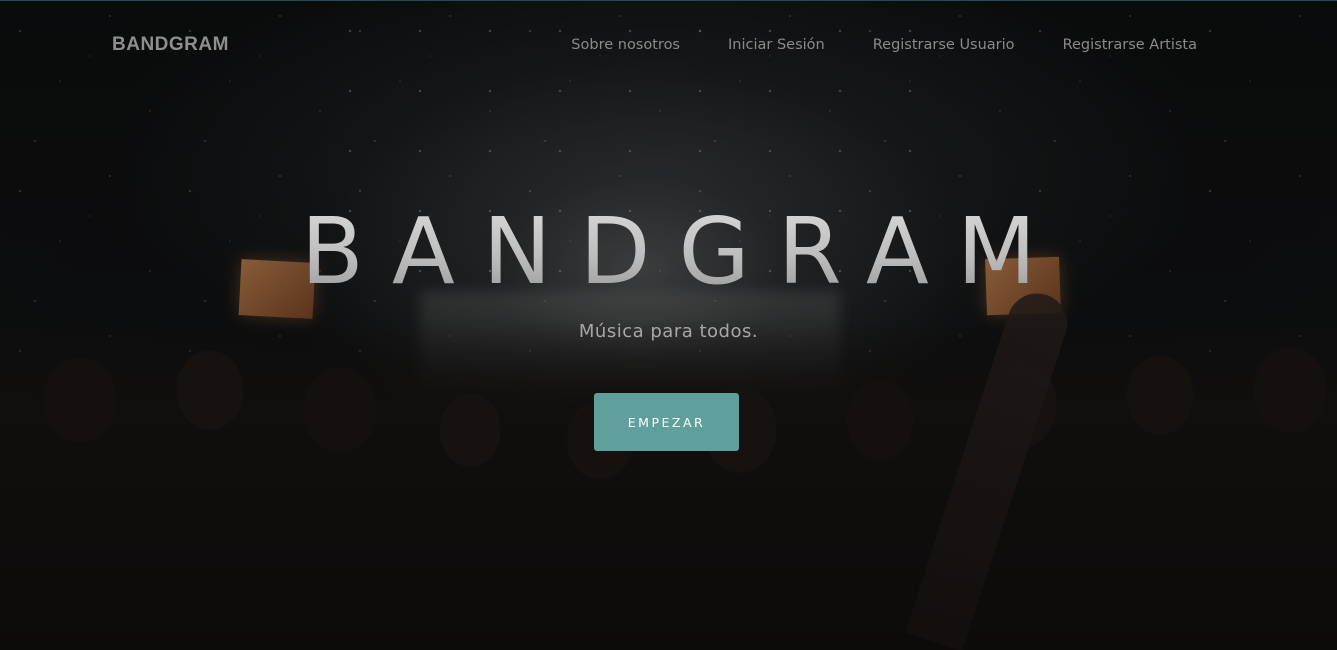 The height and width of the screenshot is (650, 1337). I want to click on nav-link-register-artist: Registrarse Artista, so click(1130, 45).